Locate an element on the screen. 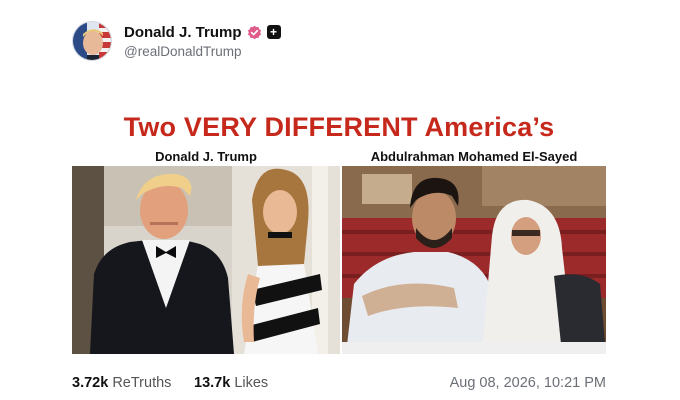  retruths-stat: 3.72k ReTruths is located at coordinates (121, 383).